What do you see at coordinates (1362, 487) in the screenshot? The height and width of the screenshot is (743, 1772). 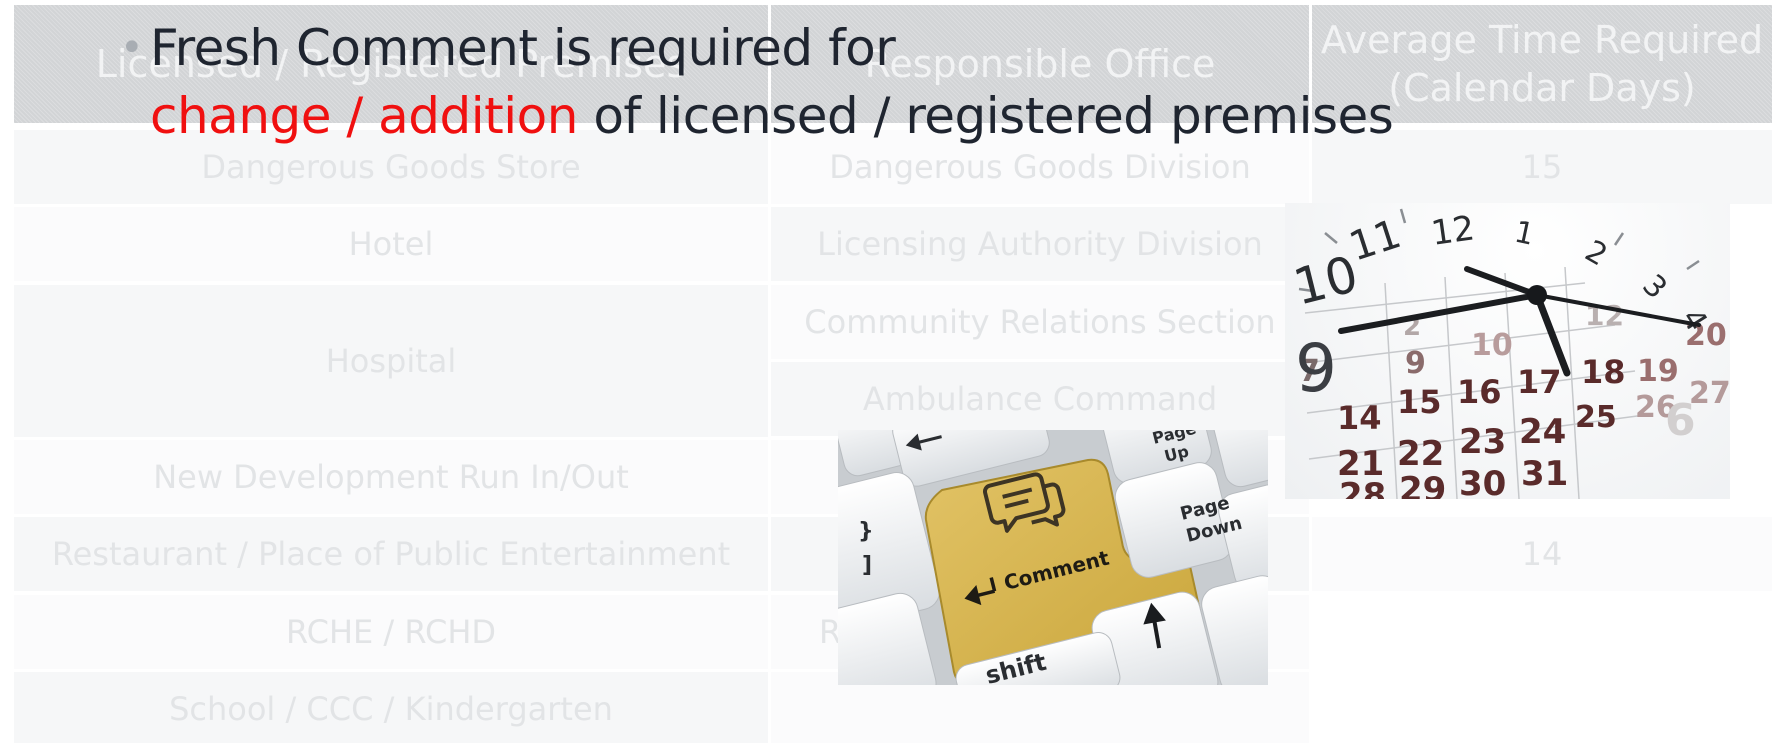 I see `calendar-day: 28` at bounding box center [1362, 487].